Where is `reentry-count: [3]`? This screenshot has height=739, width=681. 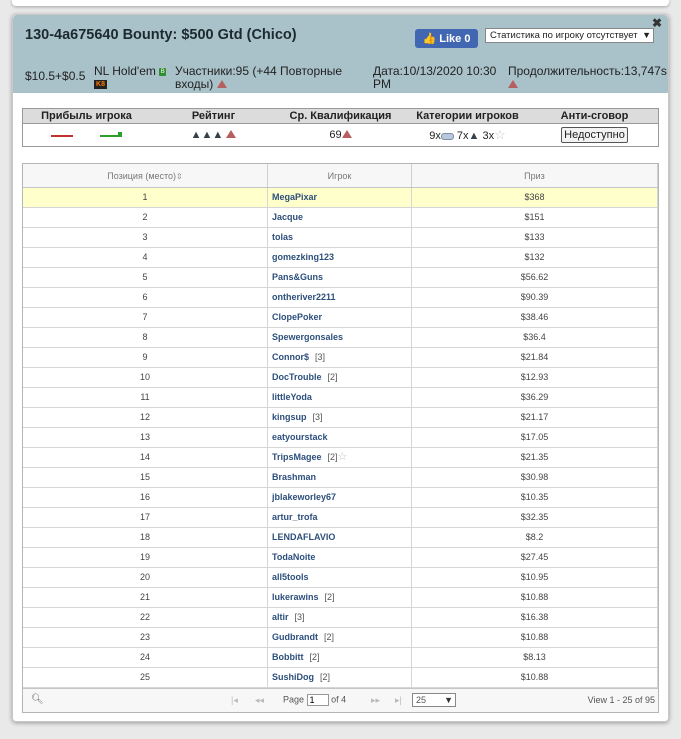 reentry-count: [3] is located at coordinates (299, 617).